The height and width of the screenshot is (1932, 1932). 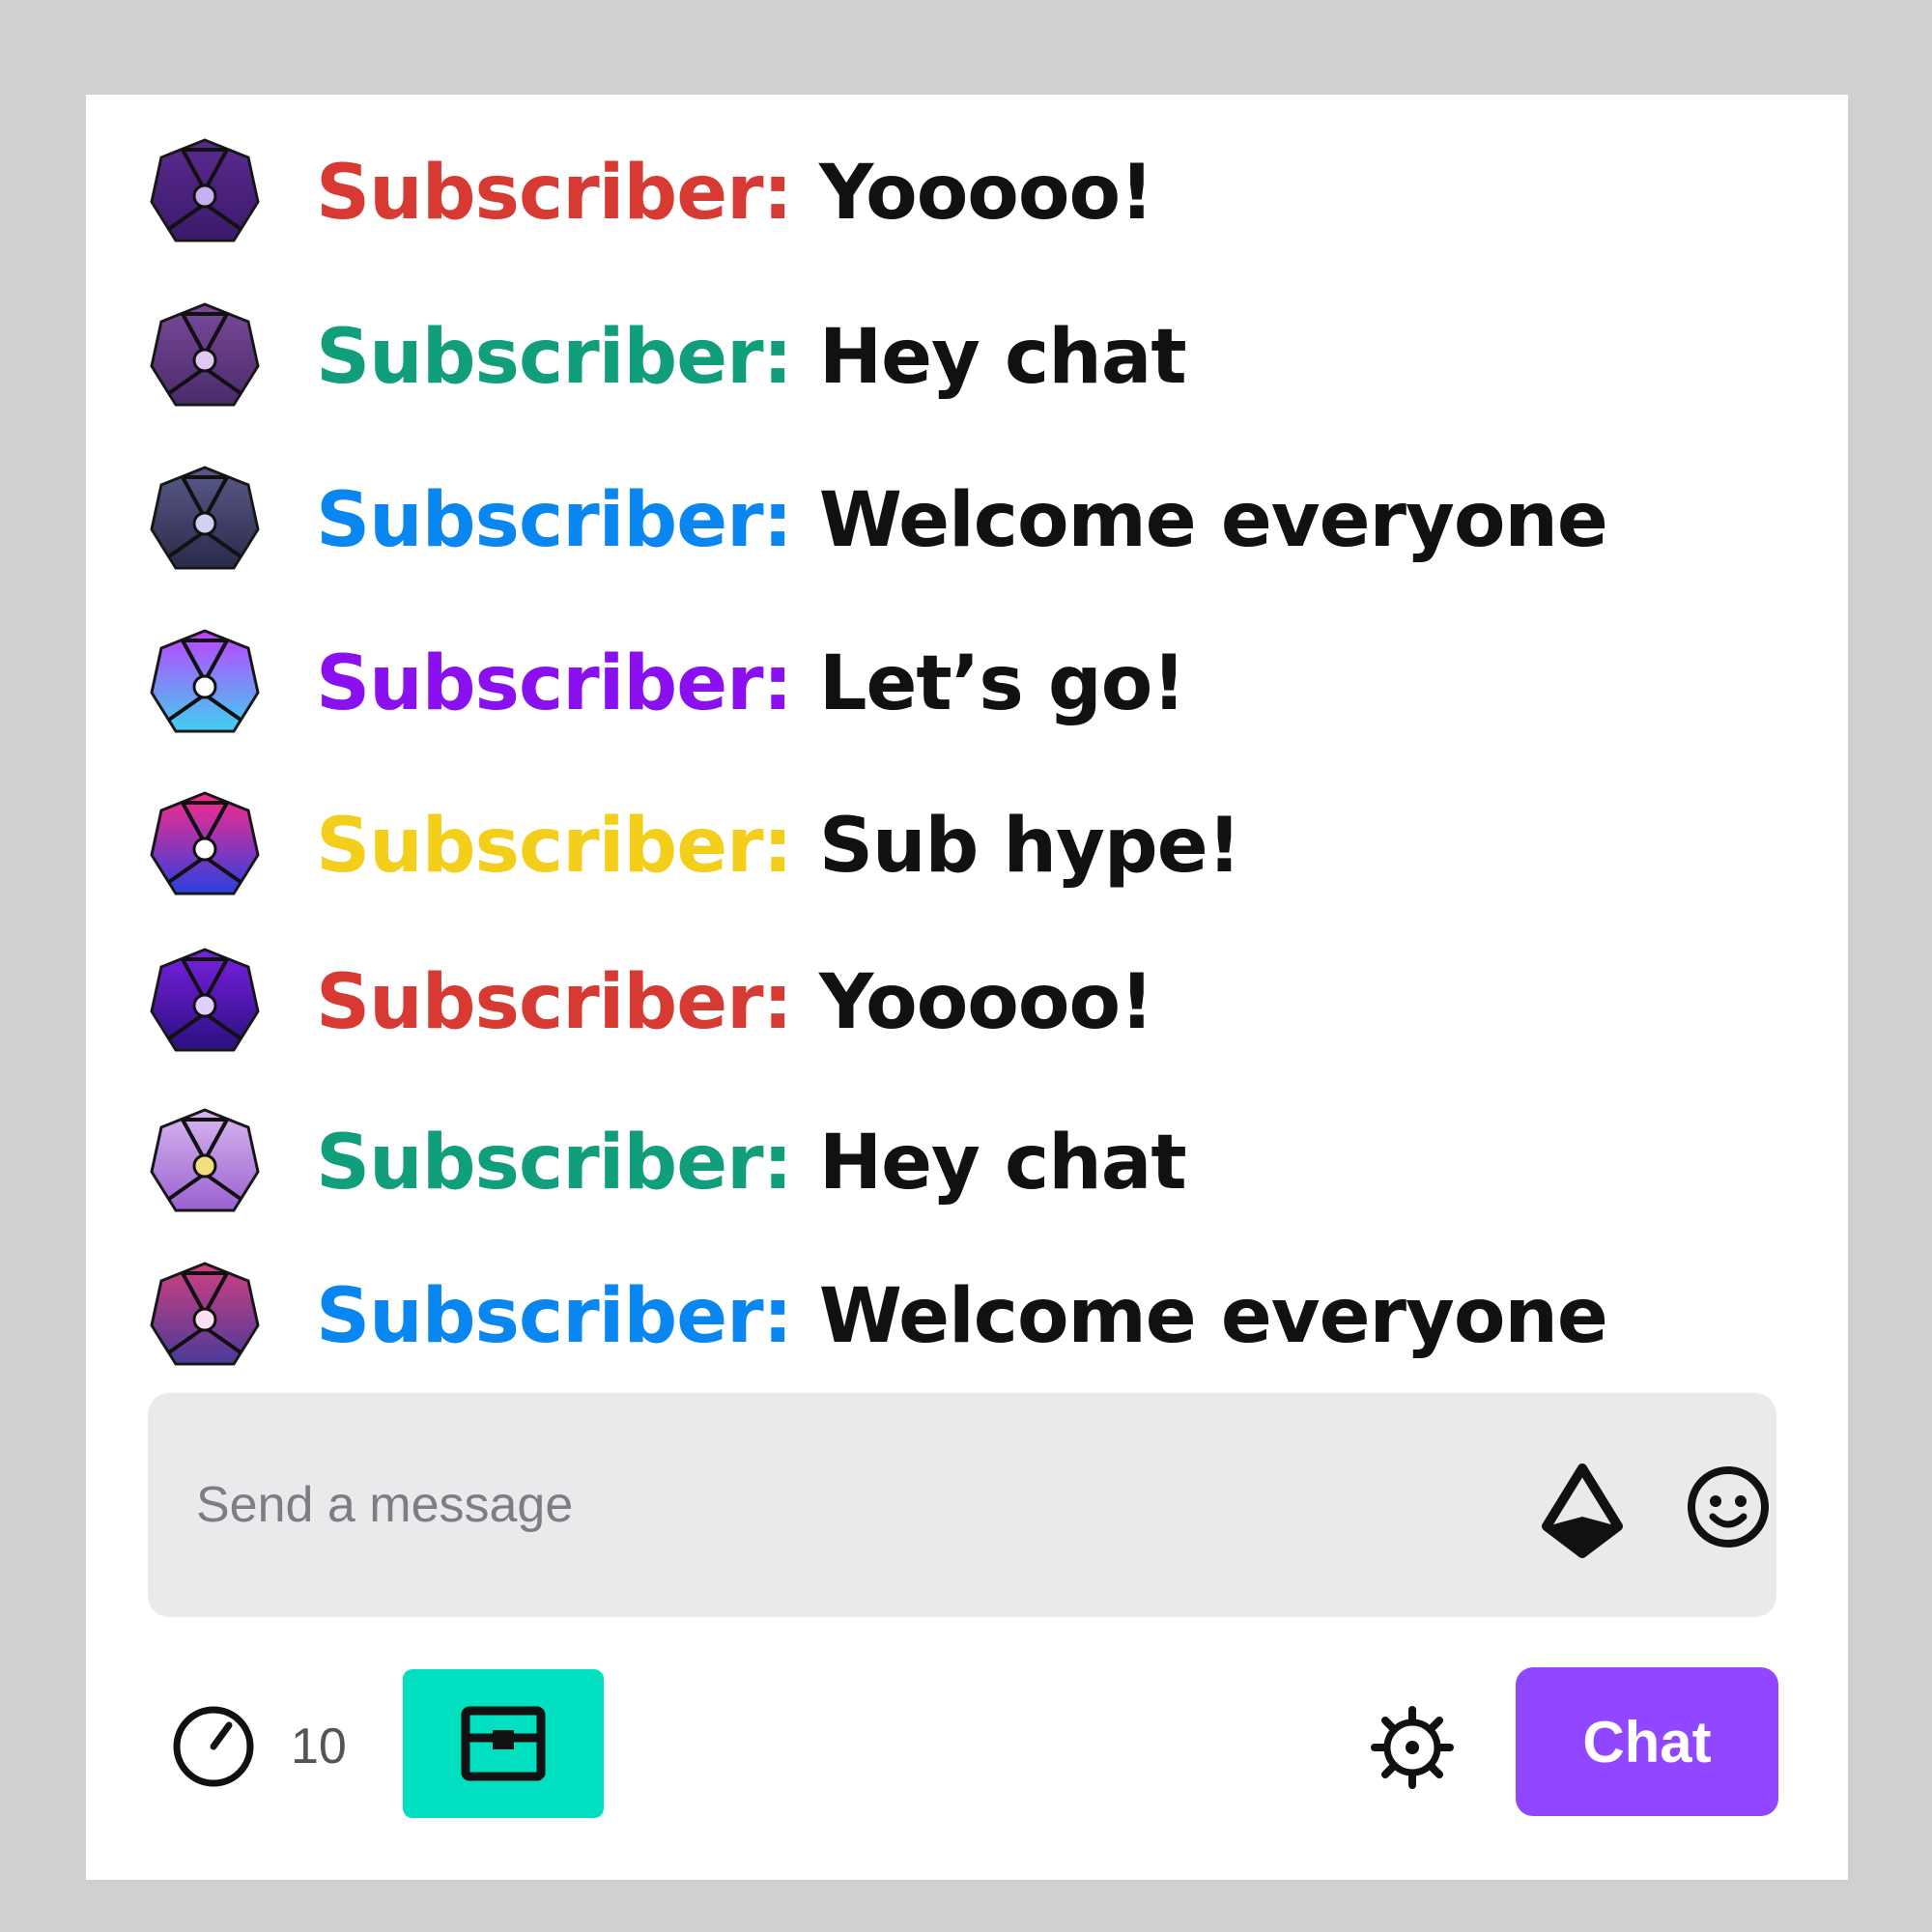 What do you see at coordinates (962, 1505) in the screenshot?
I see `chat-input: Send a message` at bounding box center [962, 1505].